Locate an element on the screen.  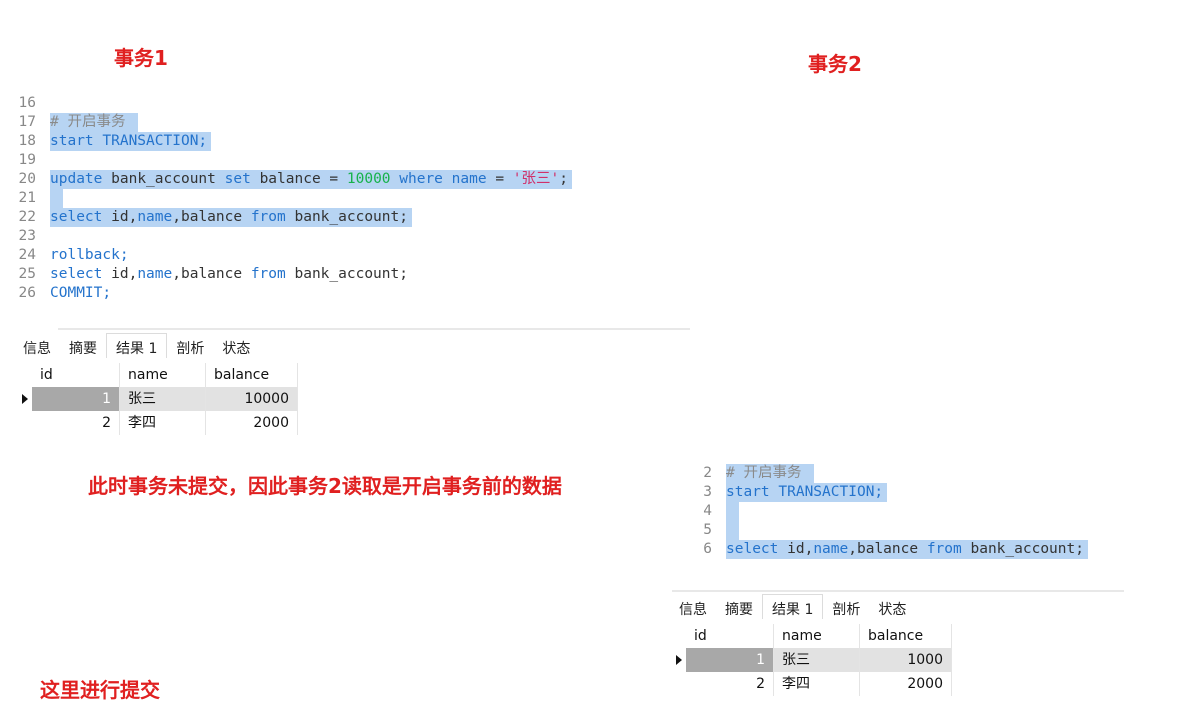
code-line: 4 is located at coordinates (926, 511).